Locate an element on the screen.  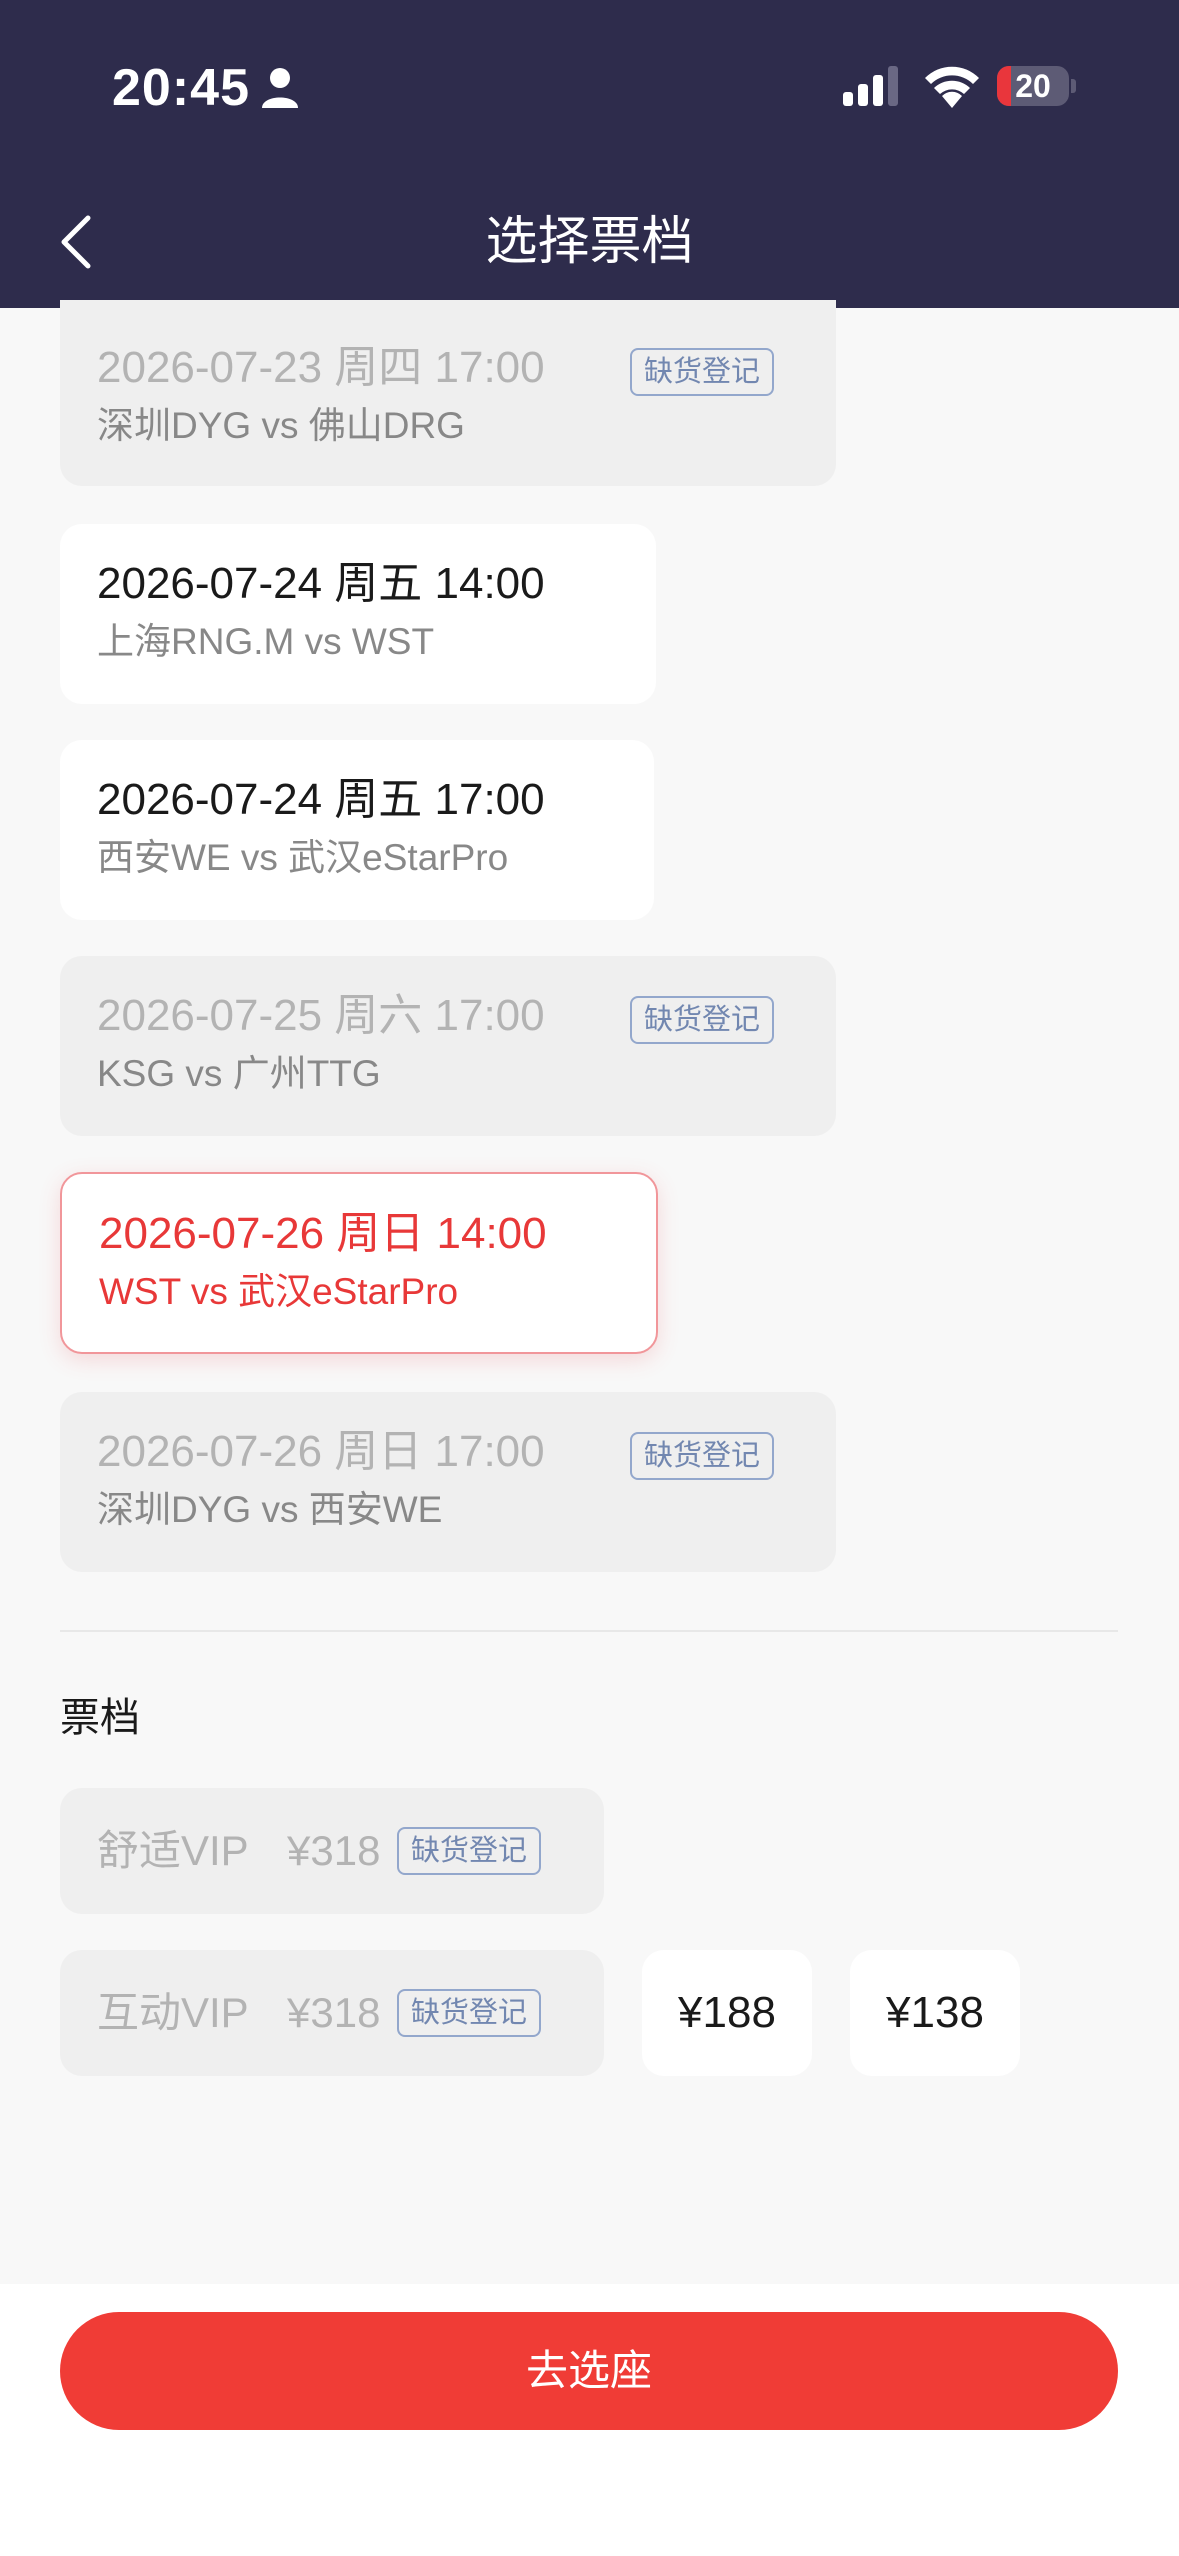
session-teams: 深圳DYG vs 佛山DRG is located at coordinates (281, 425).